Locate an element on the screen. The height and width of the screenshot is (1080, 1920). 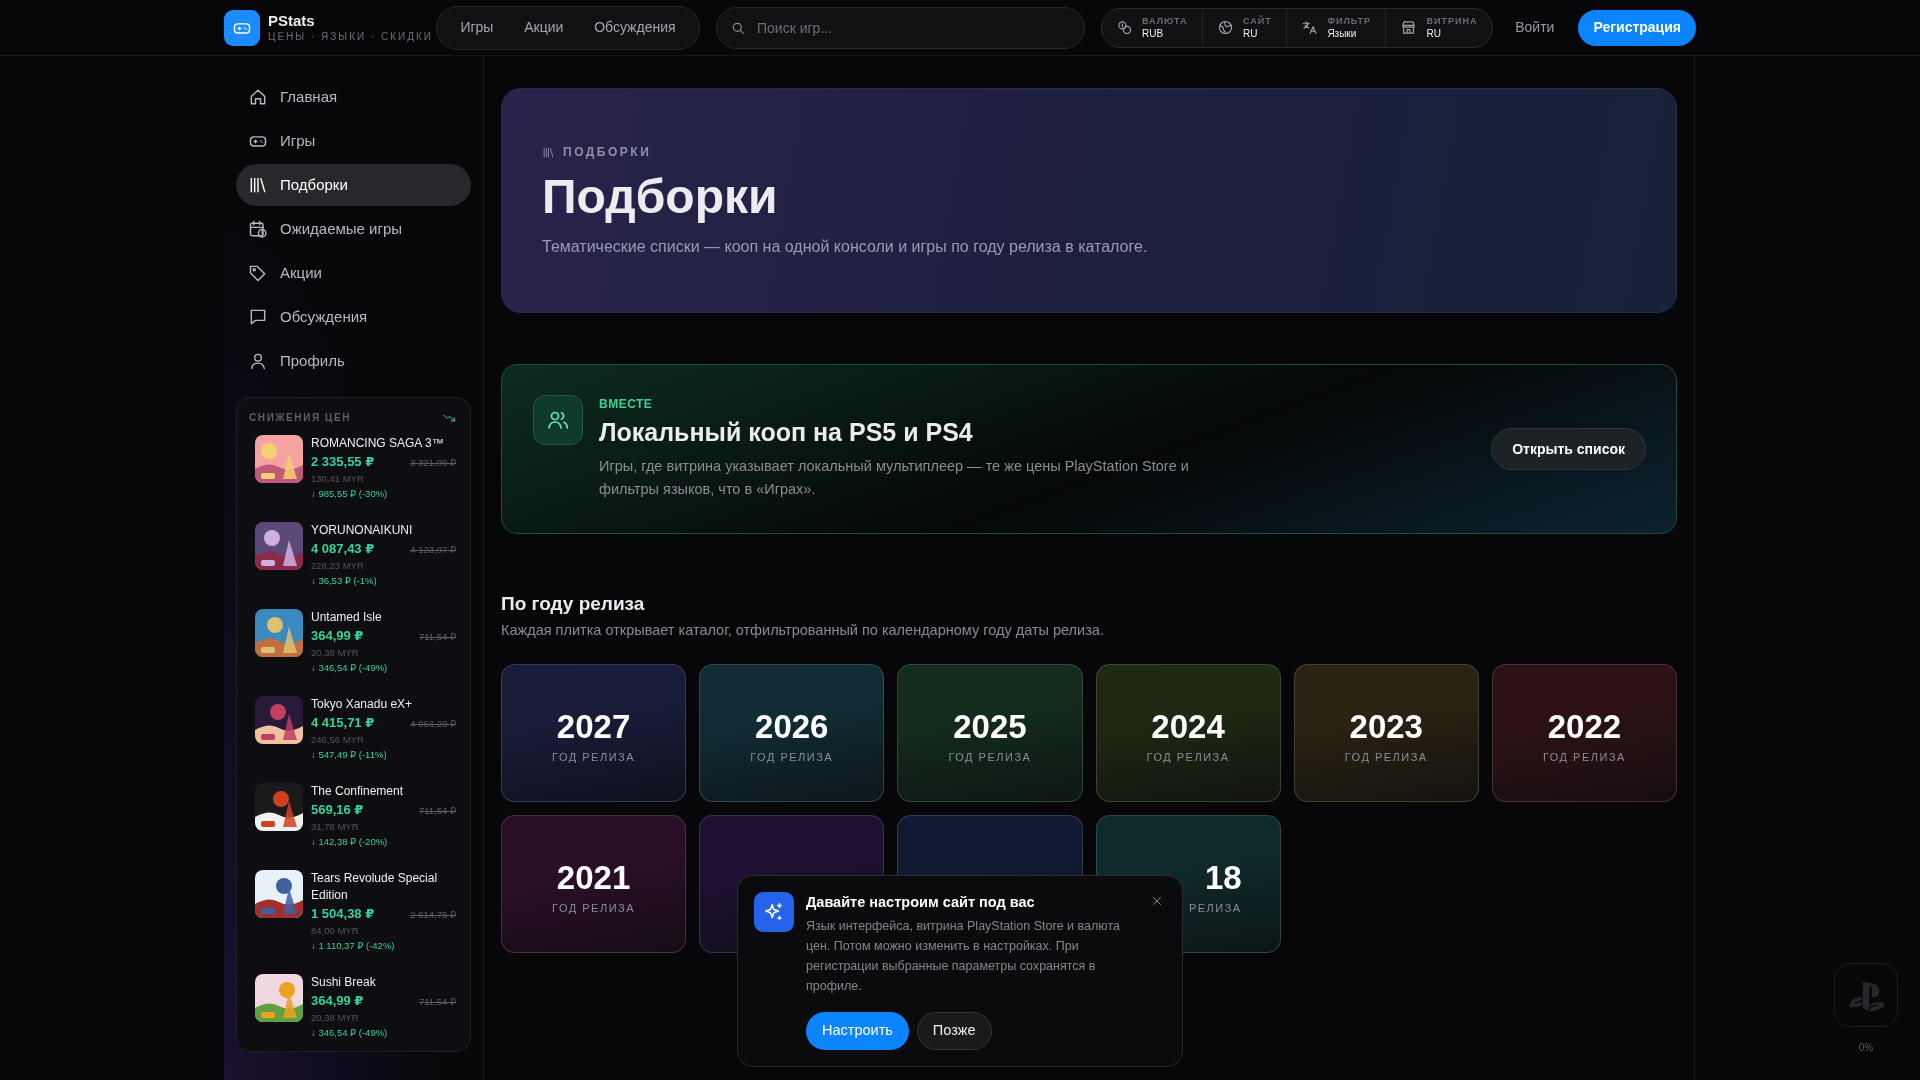
price-drop: ↓ 36,53 ₽ (-1%) is located at coordinates (344, 581).